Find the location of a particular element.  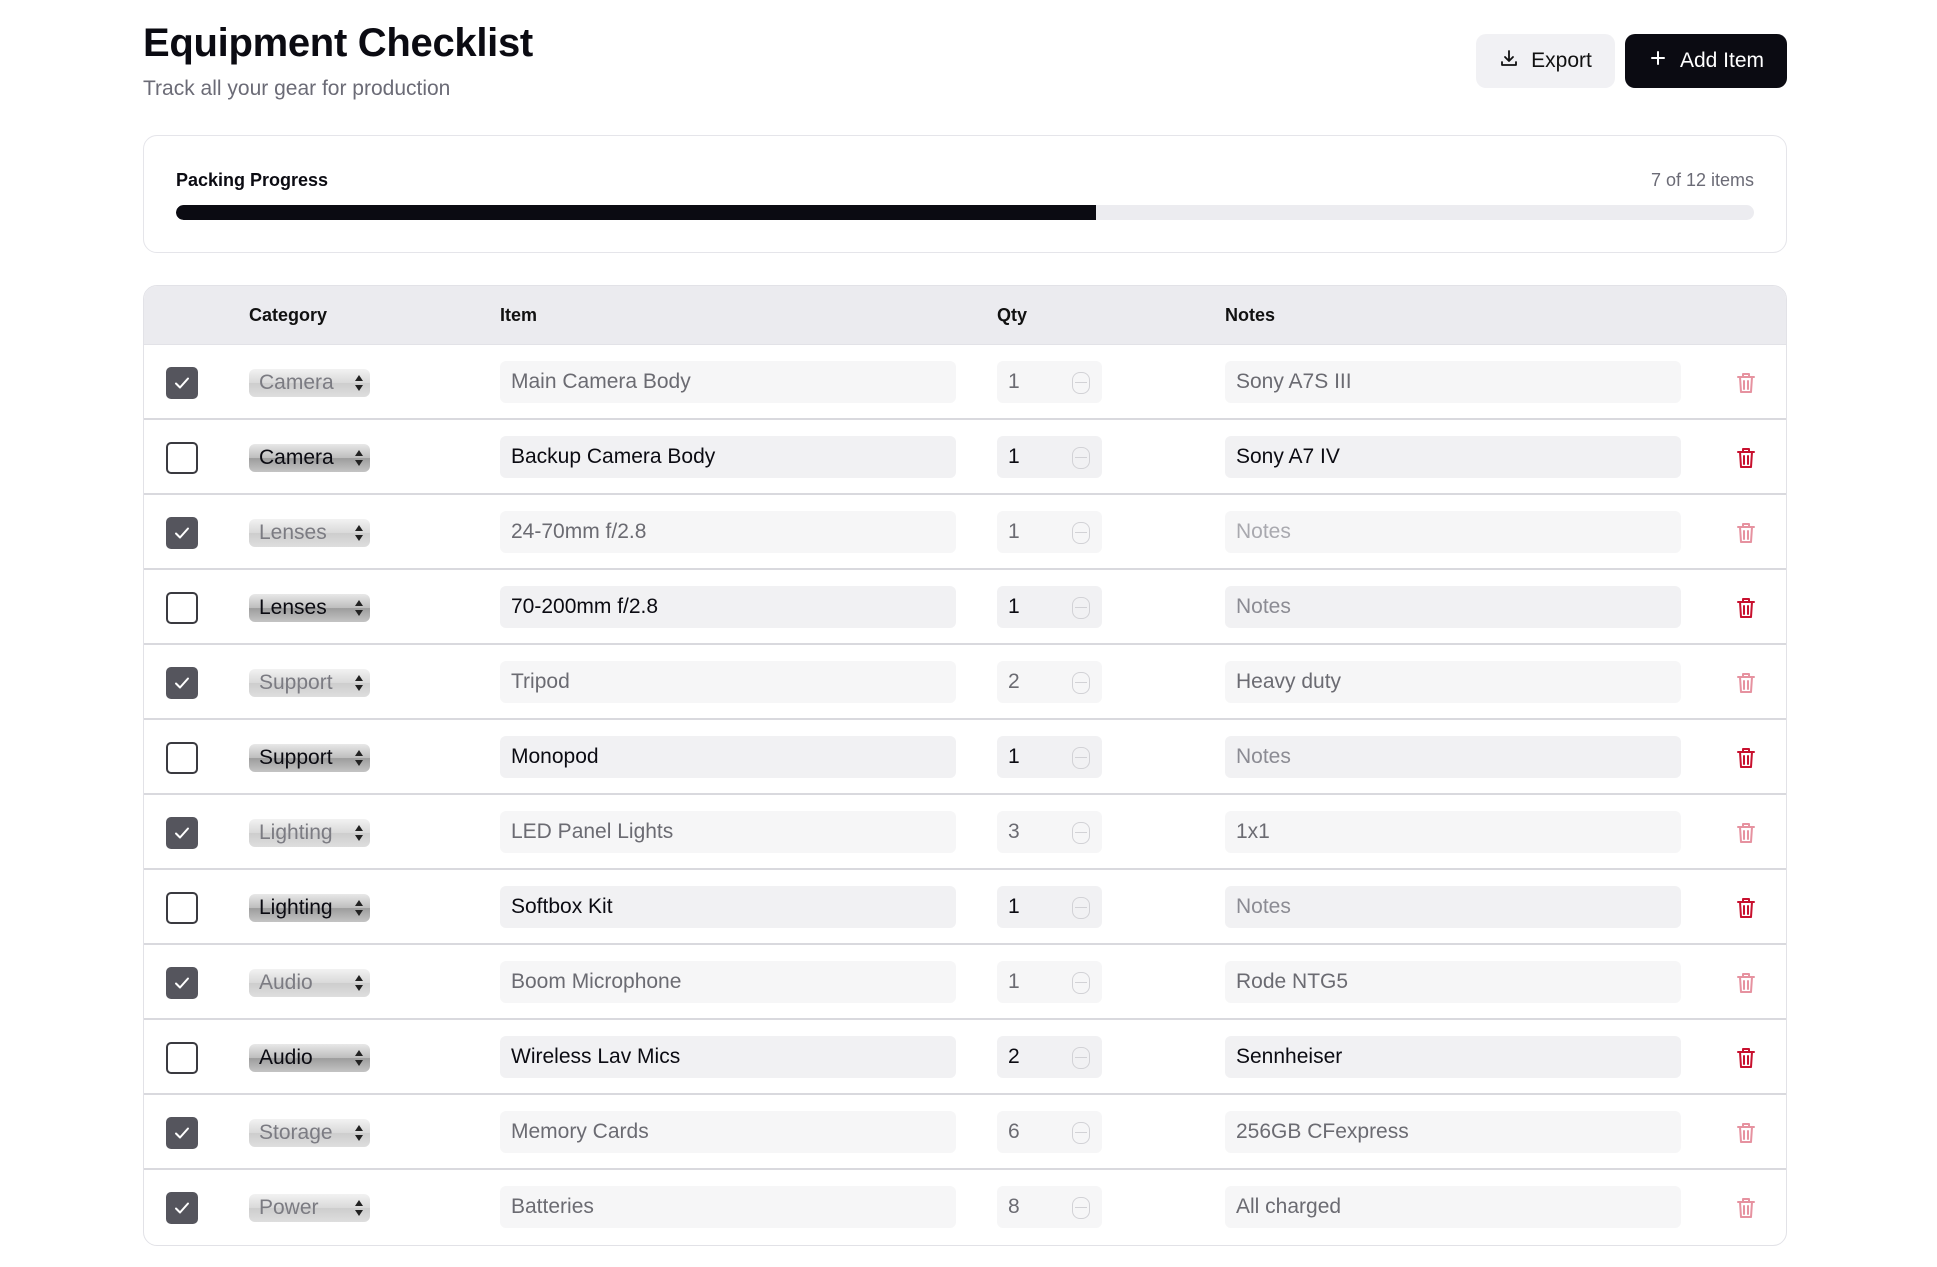

item-name-input: Main Camera Body is located at coordinates (728, 382).